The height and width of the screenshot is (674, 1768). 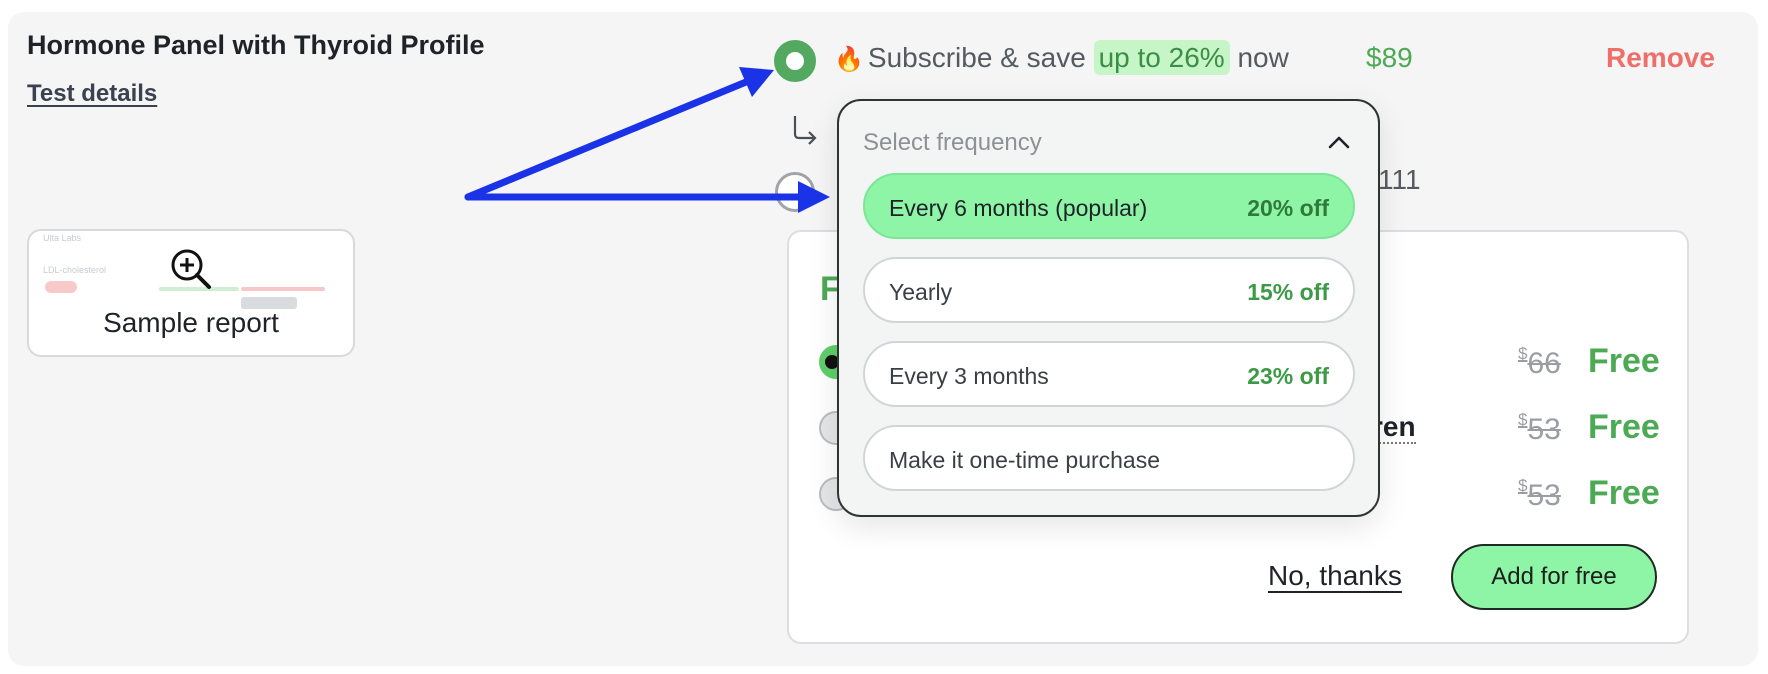 What do you see at coordinates (75, 270) in the screenshot?
I see `report-thumb-text: LDL-cholesterol` at bounding box center [75, 270].